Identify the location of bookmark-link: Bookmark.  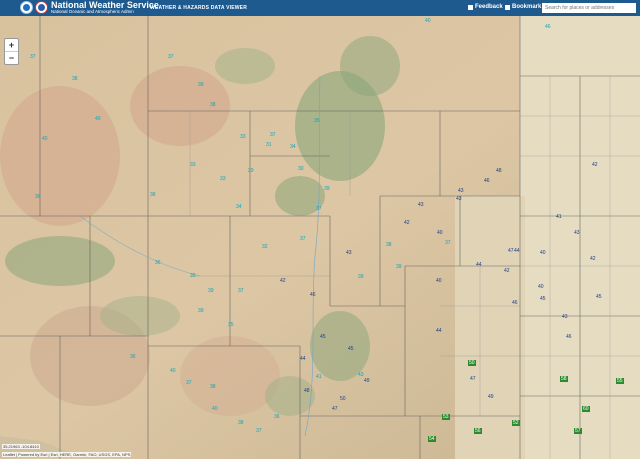
(523, 7).